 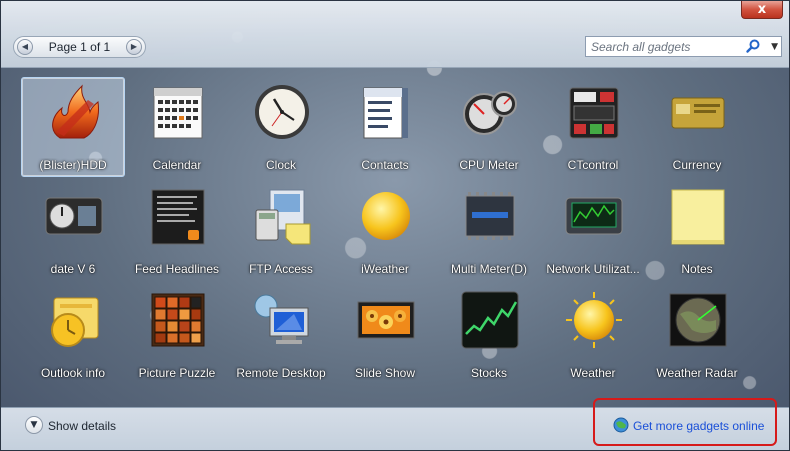 I want to click on close-button: x, so click(x=762, y=10).